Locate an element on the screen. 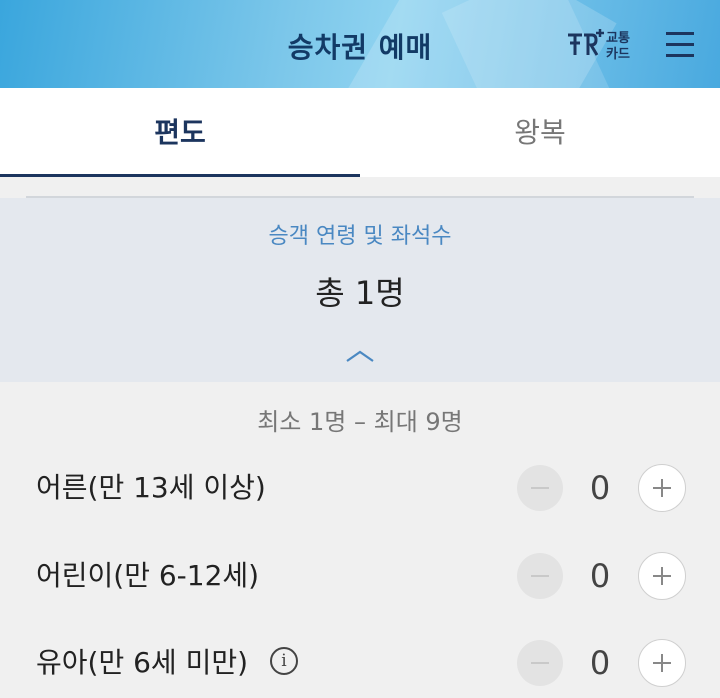 This screenshot has height=698, width=720. passenger-type-label: 어른(만 13세 이상) is located at coordinates (151, 487).